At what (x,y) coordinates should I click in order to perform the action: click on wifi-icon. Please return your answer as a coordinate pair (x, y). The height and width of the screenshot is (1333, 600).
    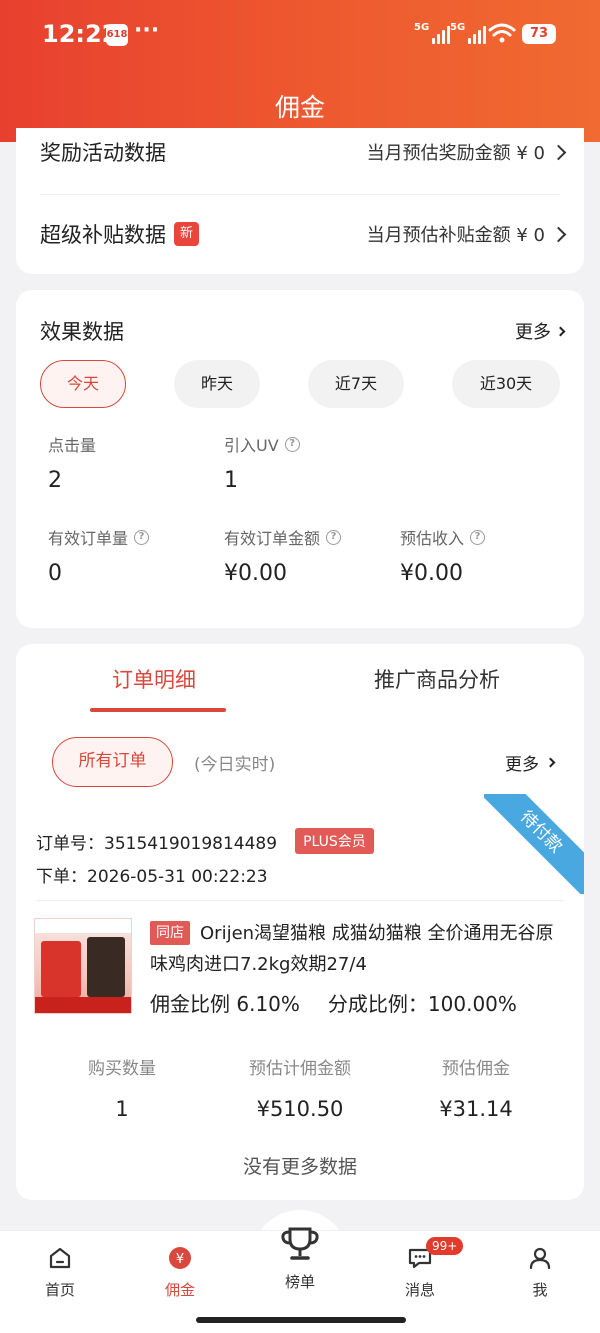
    Looking at the image, I should click on (502, 33).